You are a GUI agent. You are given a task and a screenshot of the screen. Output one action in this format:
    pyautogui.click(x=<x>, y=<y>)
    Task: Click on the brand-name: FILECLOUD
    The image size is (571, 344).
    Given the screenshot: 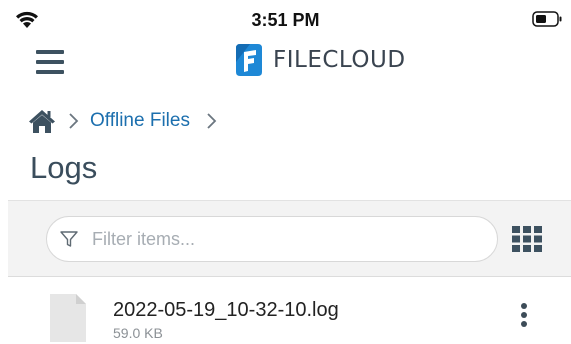 What is the action you would take?
    pyautogui.click(x=339, y=60)
    